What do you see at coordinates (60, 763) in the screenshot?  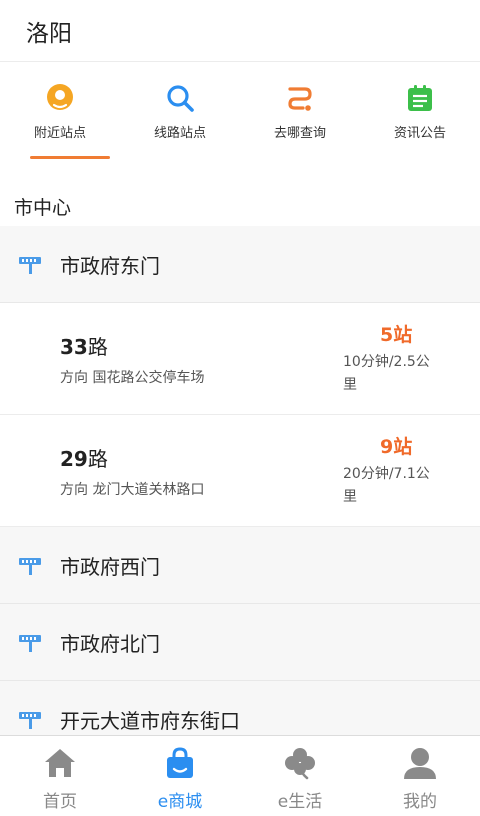 I see `home-icon` at bounding box center [60, 763].